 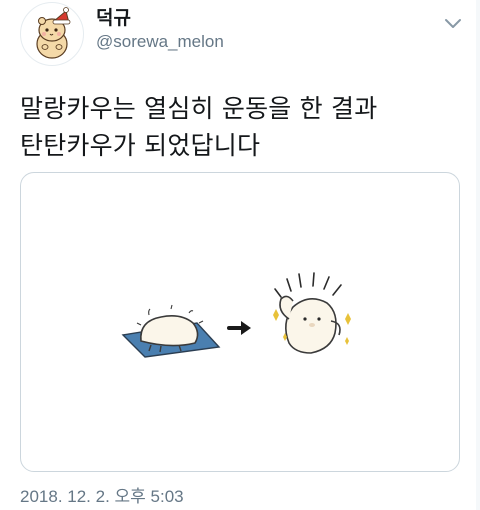 What do you see at coordinates (239, 328) in the screenshot?
I see `arrow-right-icon` at bounding box center [239, 328].